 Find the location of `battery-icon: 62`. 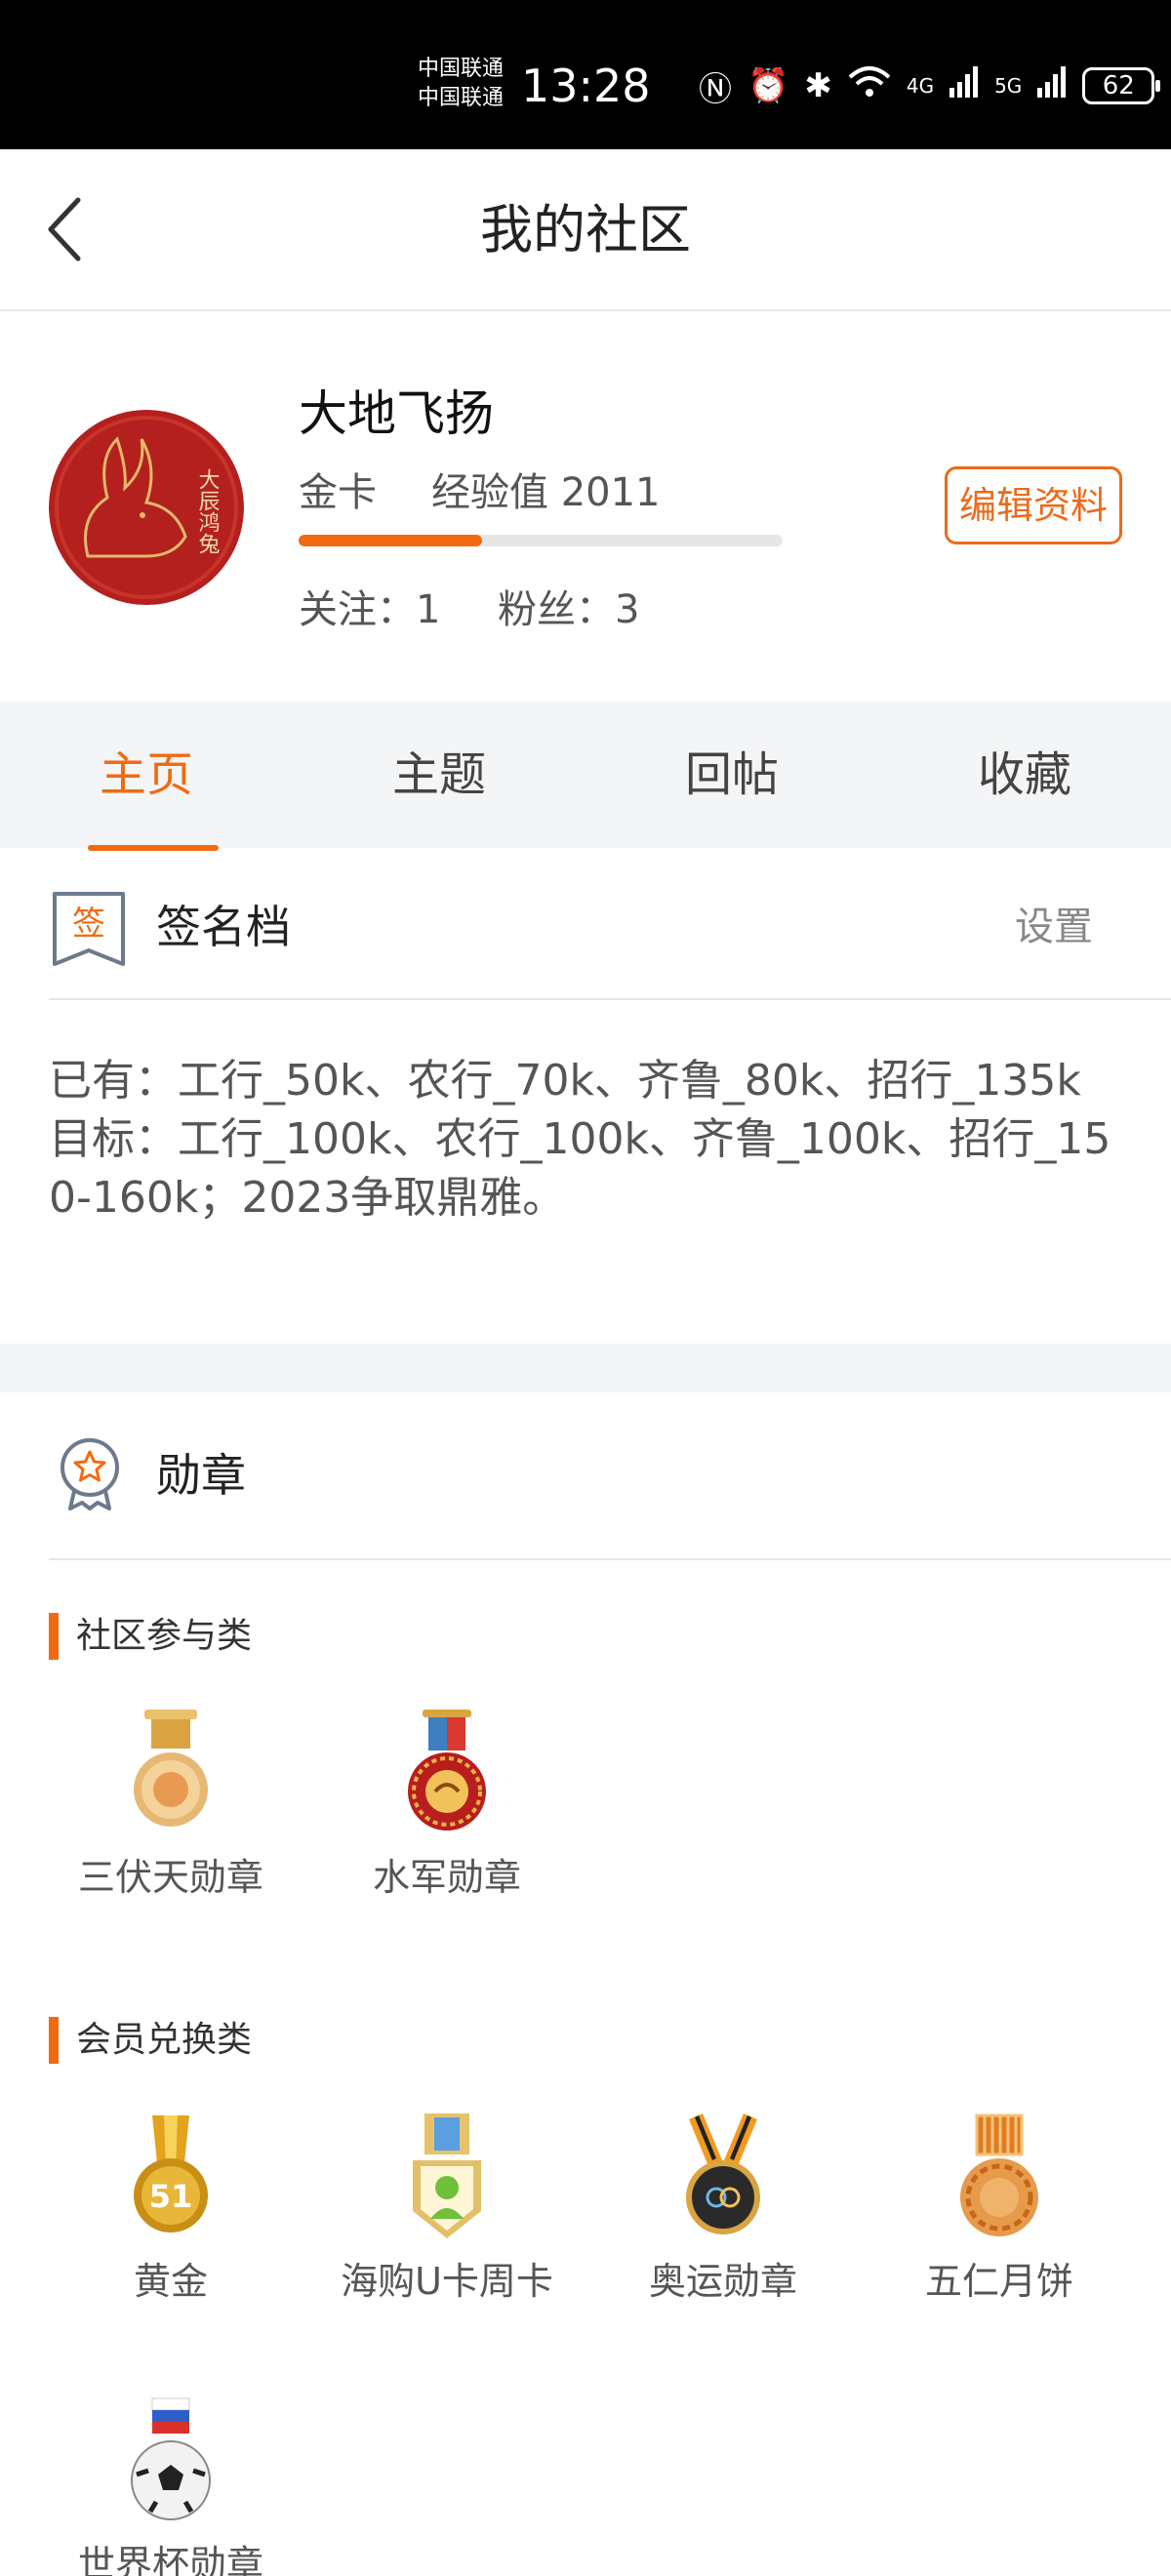

battery-icon: 62 is located at coordinates (1121, 85).